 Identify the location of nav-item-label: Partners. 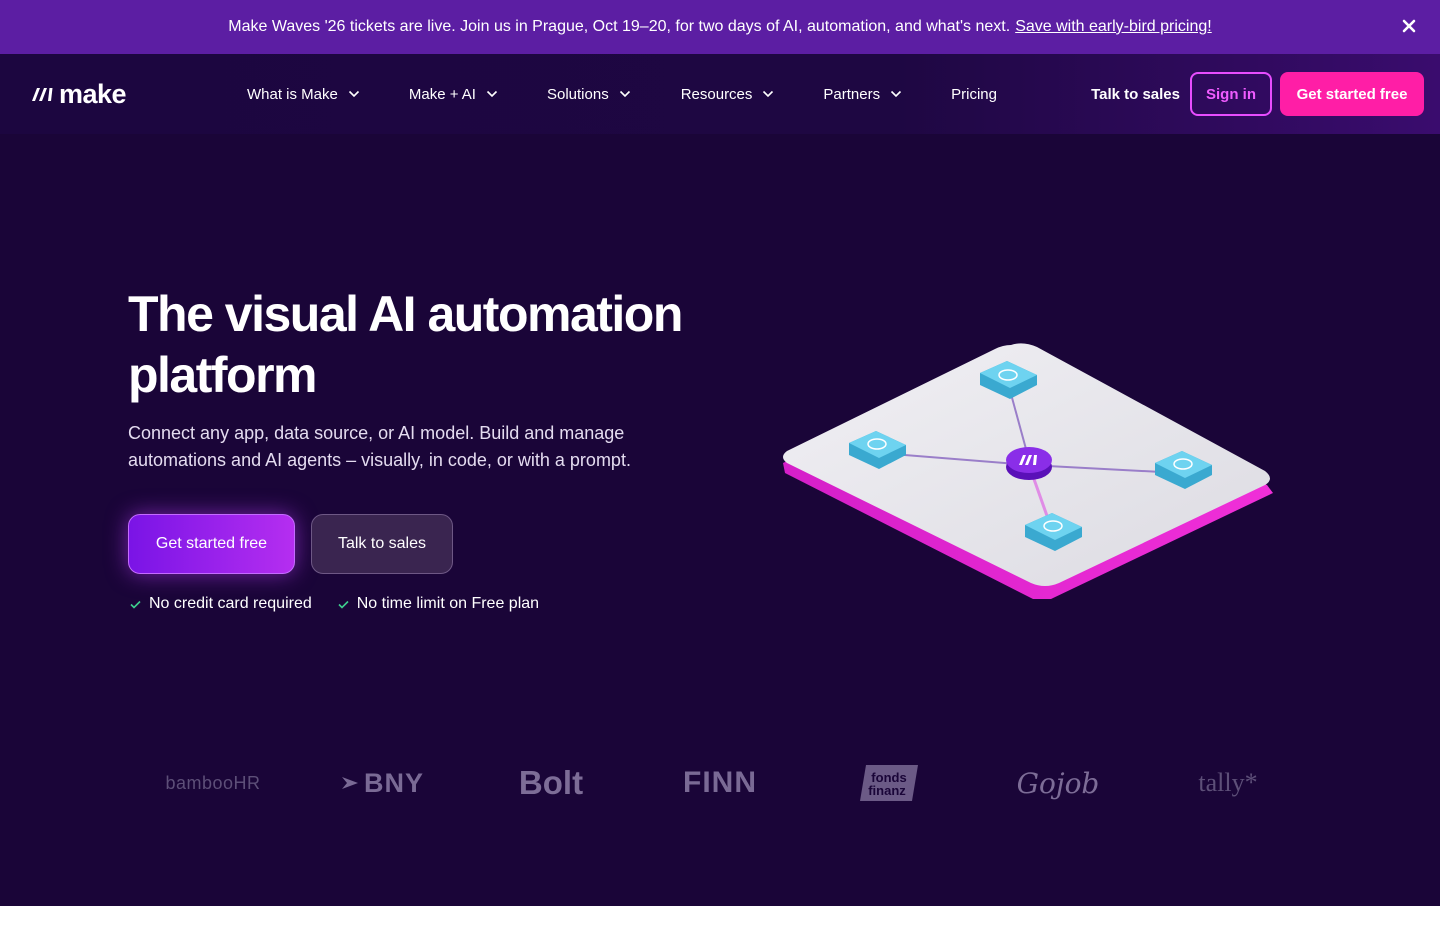
(852, 94).